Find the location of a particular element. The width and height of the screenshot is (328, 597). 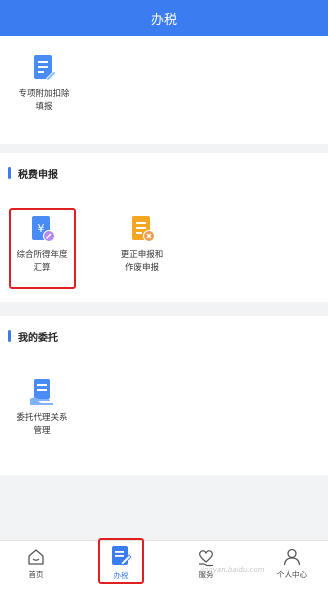

correction-filing-tile: 更正申报和 作废申报 is located at coordinates (142, 245).